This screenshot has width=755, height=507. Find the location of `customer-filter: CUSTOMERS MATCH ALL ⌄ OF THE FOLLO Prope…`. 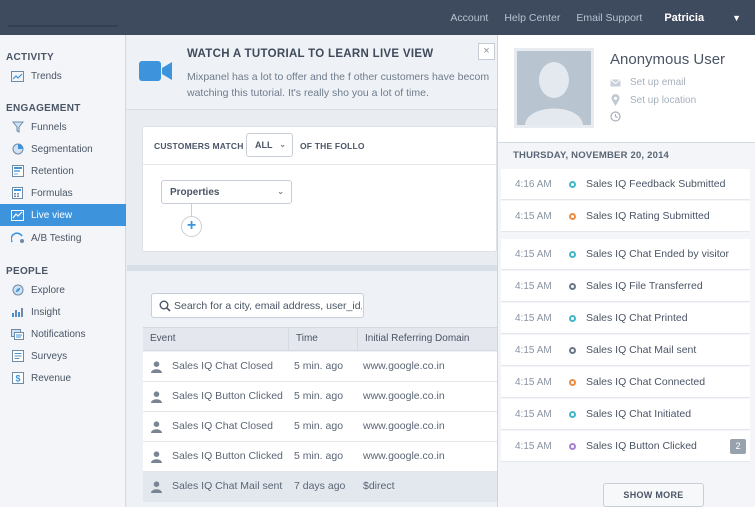

customer-filter: CUSTOMERS MATCH ALL ⌄ OF THE FOLLO Prope… is located at coordinates (320, 189).